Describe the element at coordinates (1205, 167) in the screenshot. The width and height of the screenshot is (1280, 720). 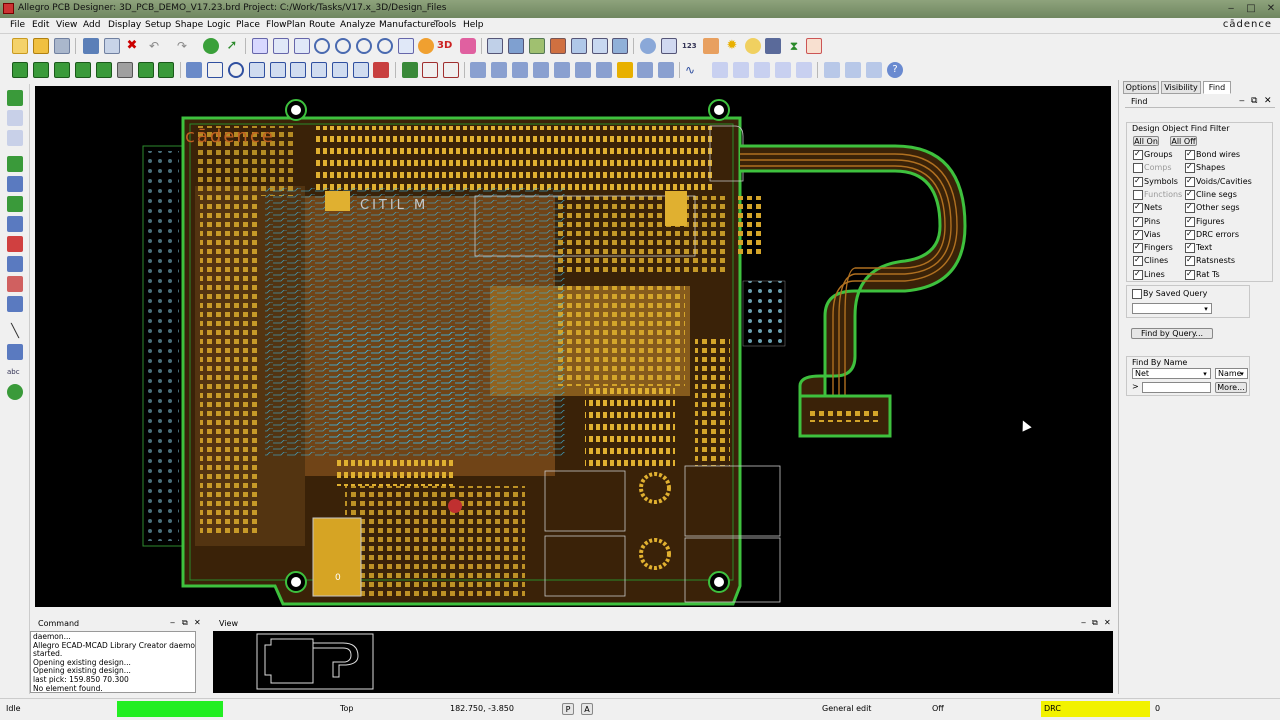
I see `filter-shapes-checkbox: Shapes` at that location.